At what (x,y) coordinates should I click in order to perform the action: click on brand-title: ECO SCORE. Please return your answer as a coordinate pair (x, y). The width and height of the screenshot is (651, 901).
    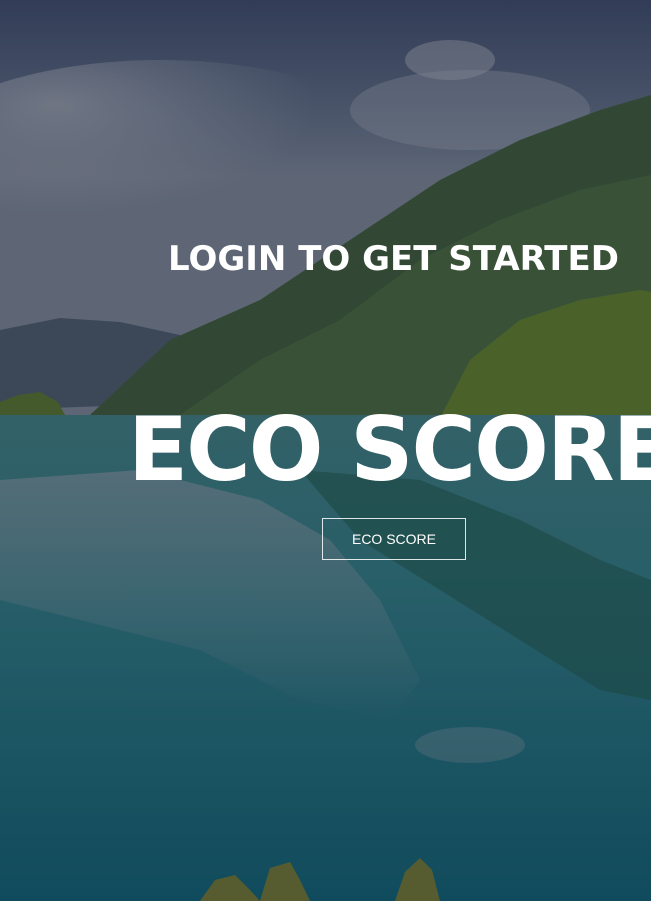
    Looking at the image, I should click on (389, 449).